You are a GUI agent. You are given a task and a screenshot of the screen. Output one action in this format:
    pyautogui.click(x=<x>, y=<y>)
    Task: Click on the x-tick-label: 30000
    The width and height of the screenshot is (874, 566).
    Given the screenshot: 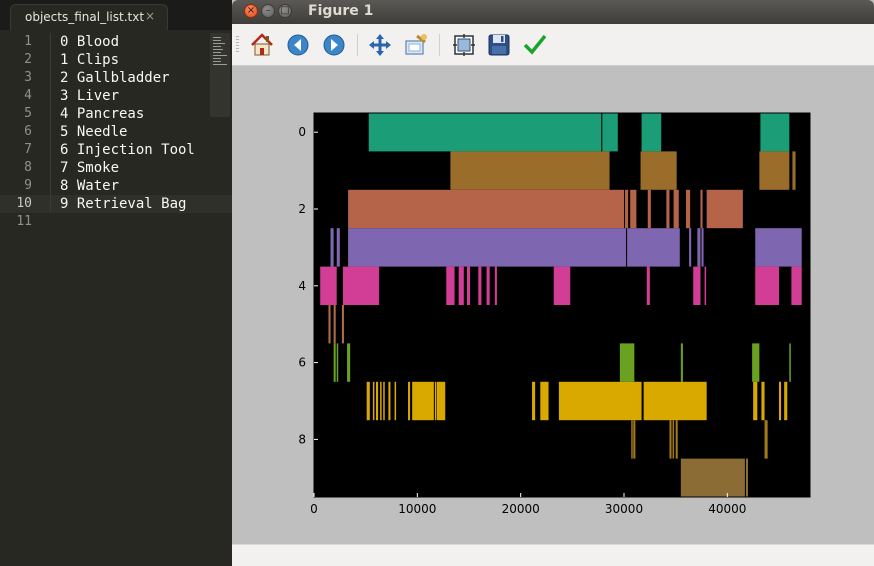 What is the action you would take?
    pyautogui.click(x=624, y=509)
    